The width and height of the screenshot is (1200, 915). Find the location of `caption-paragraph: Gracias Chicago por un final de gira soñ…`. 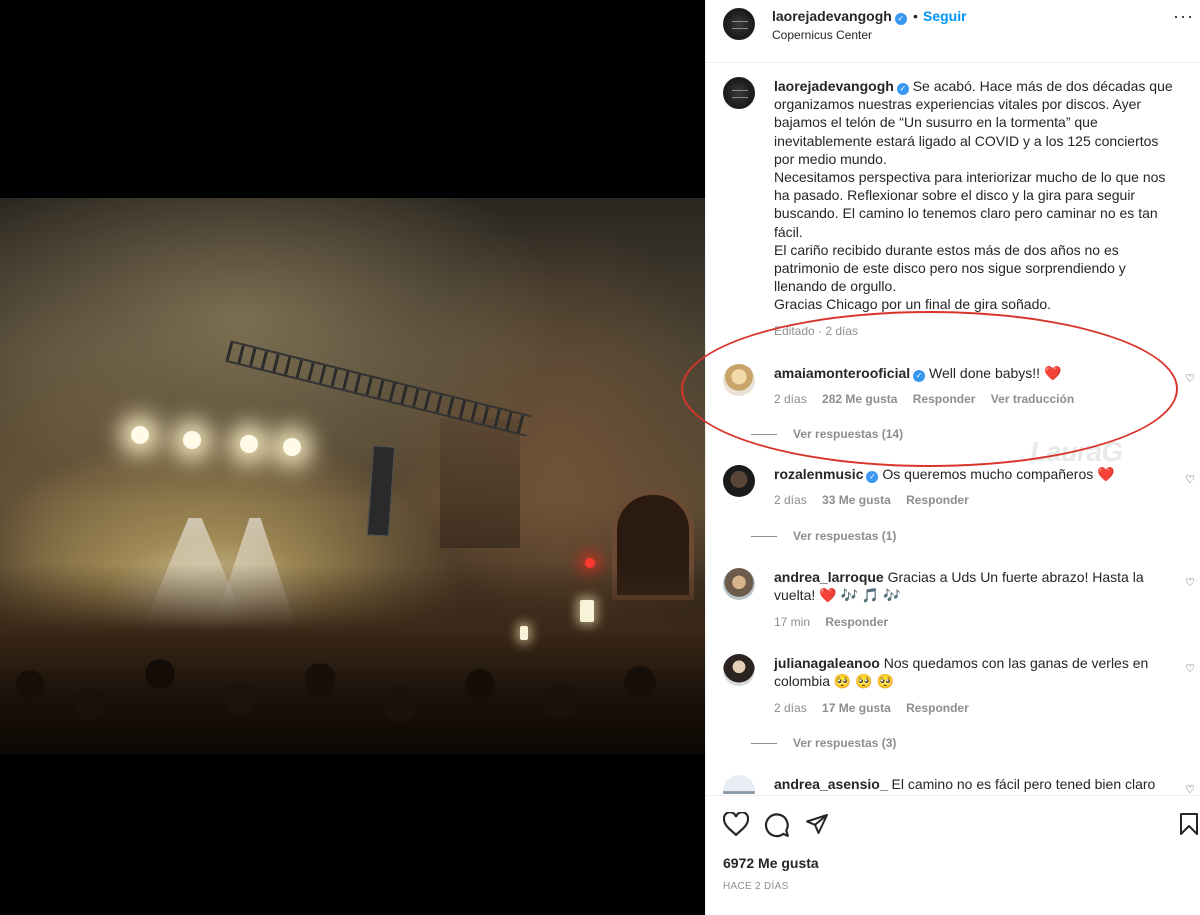

caption-paragraph: Gracias Chicago por un final de gira soñ… is located at coordinates (913, 304).